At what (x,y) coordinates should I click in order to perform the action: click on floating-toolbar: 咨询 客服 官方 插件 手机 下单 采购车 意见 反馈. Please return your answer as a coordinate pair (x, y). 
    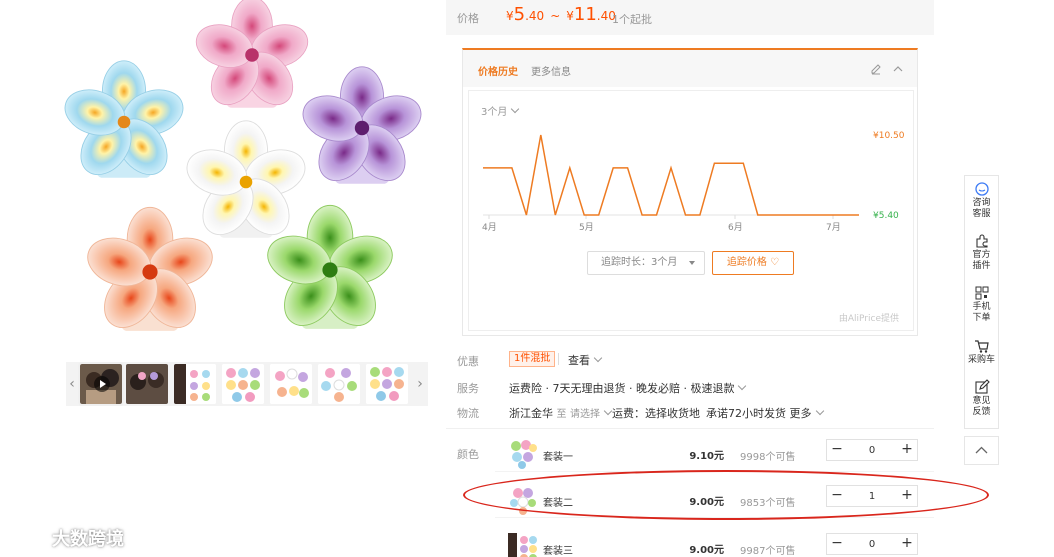
    Looking at the image, I should click on (981, 302).